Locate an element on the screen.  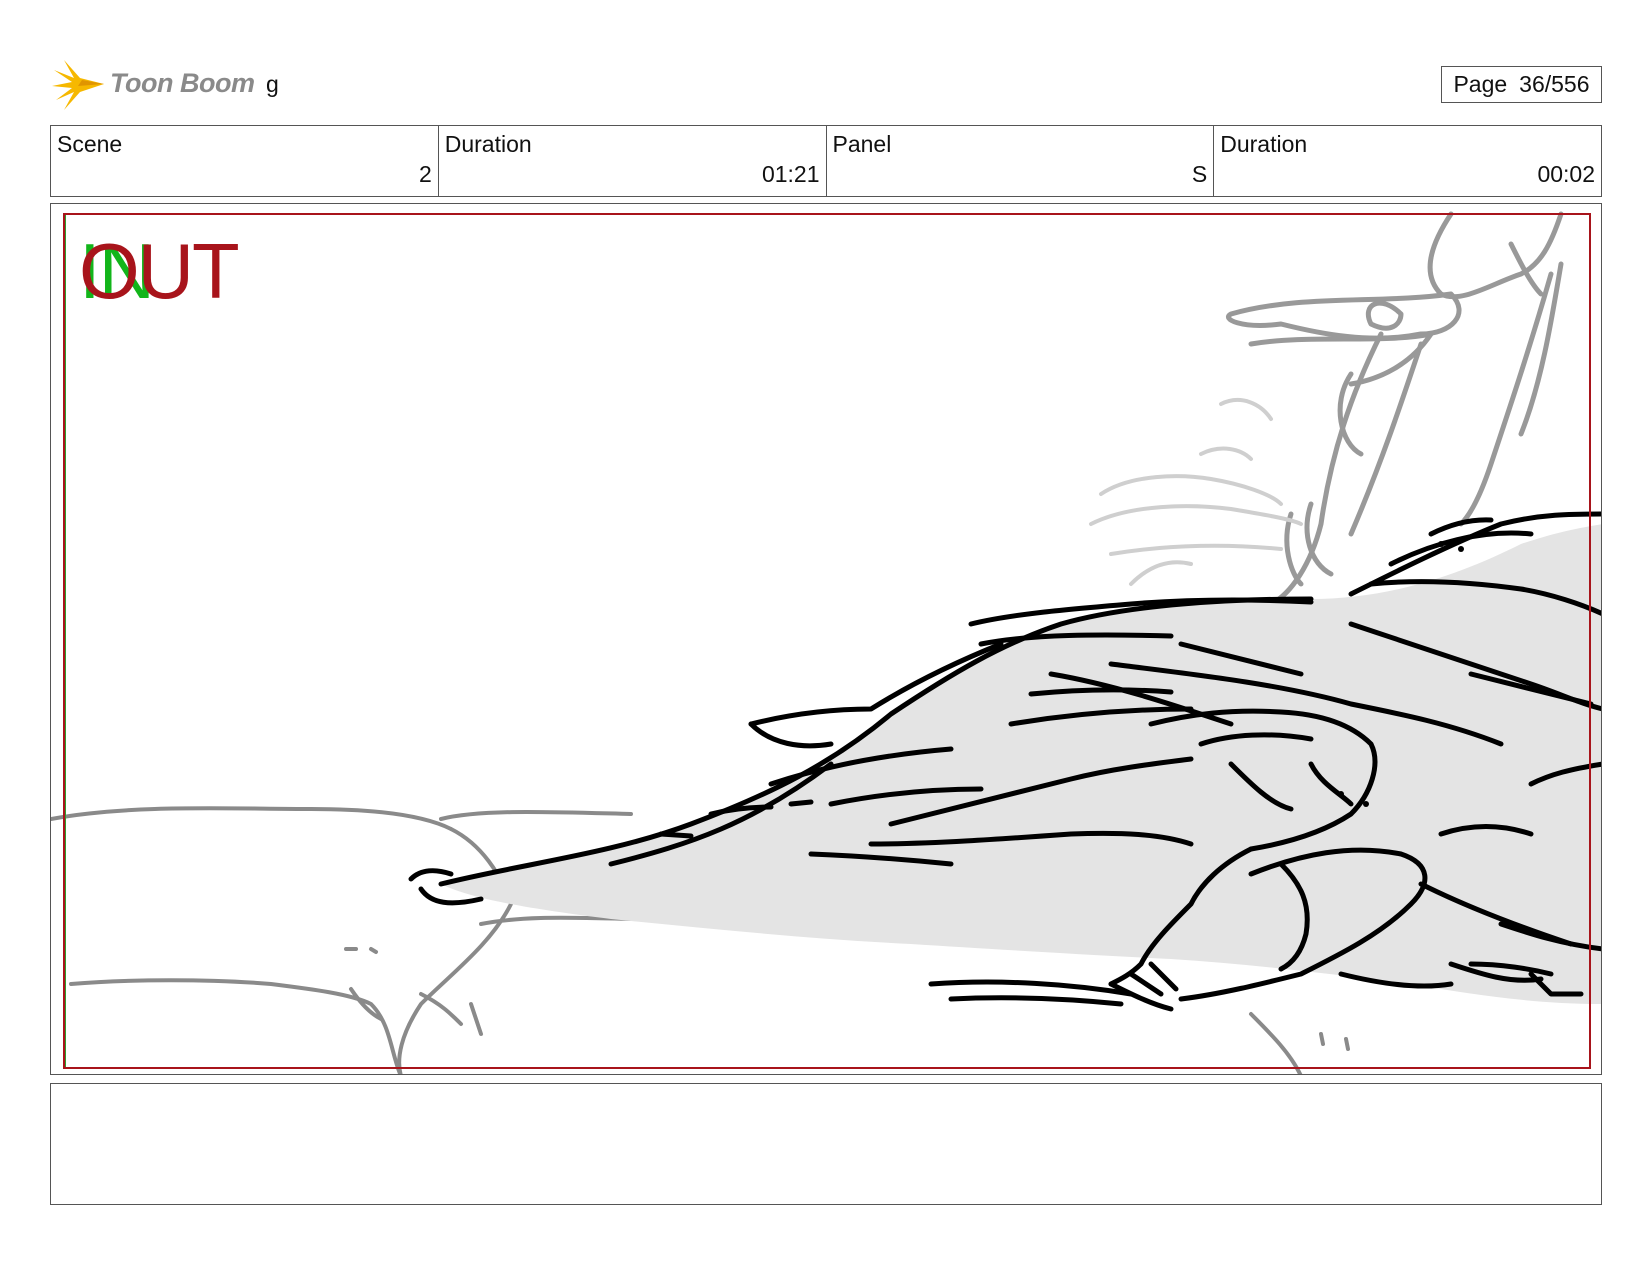
scene-duration-label: Duration is located at coordinates (488, 144).